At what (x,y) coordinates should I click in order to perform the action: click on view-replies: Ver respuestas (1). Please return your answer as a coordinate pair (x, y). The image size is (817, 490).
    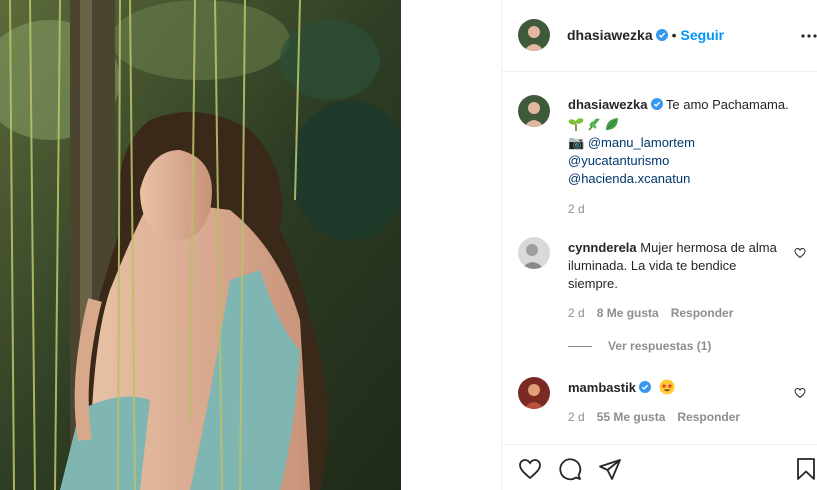
    Looking at the image, I should click on (639, 346).